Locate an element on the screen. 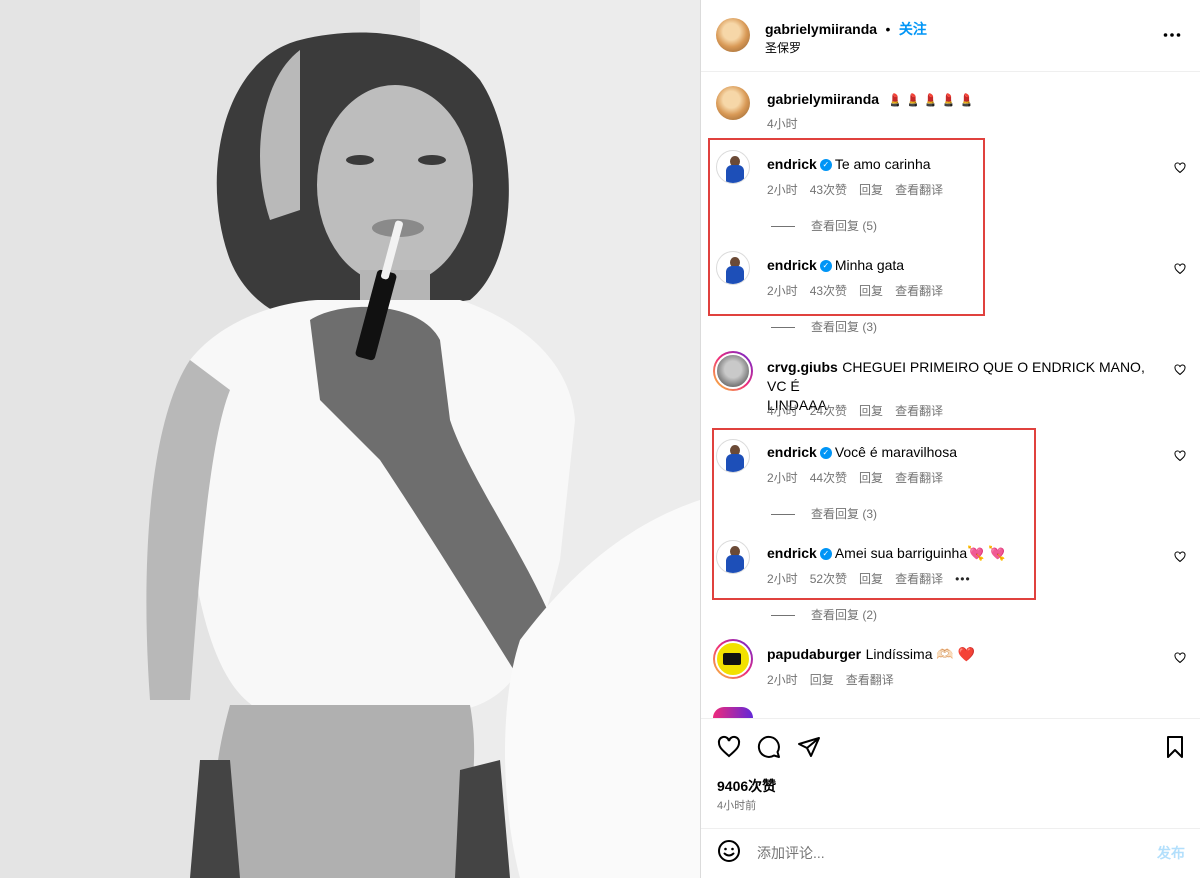  comment-text: Amei sua barriguinha💘 💘 is located at coordinates (920, 553).